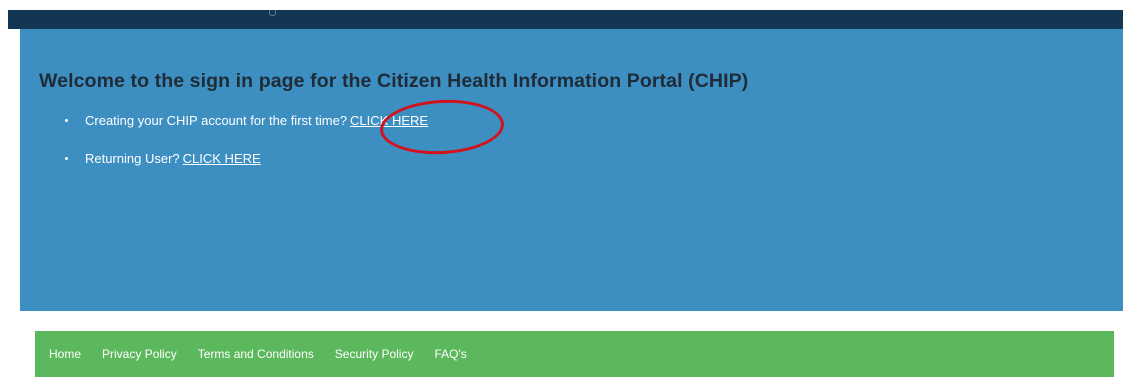  Describe the element at coordinates (132, 158) in the screenshot. I see `returning-user-prompt: Returning User?` at that location.